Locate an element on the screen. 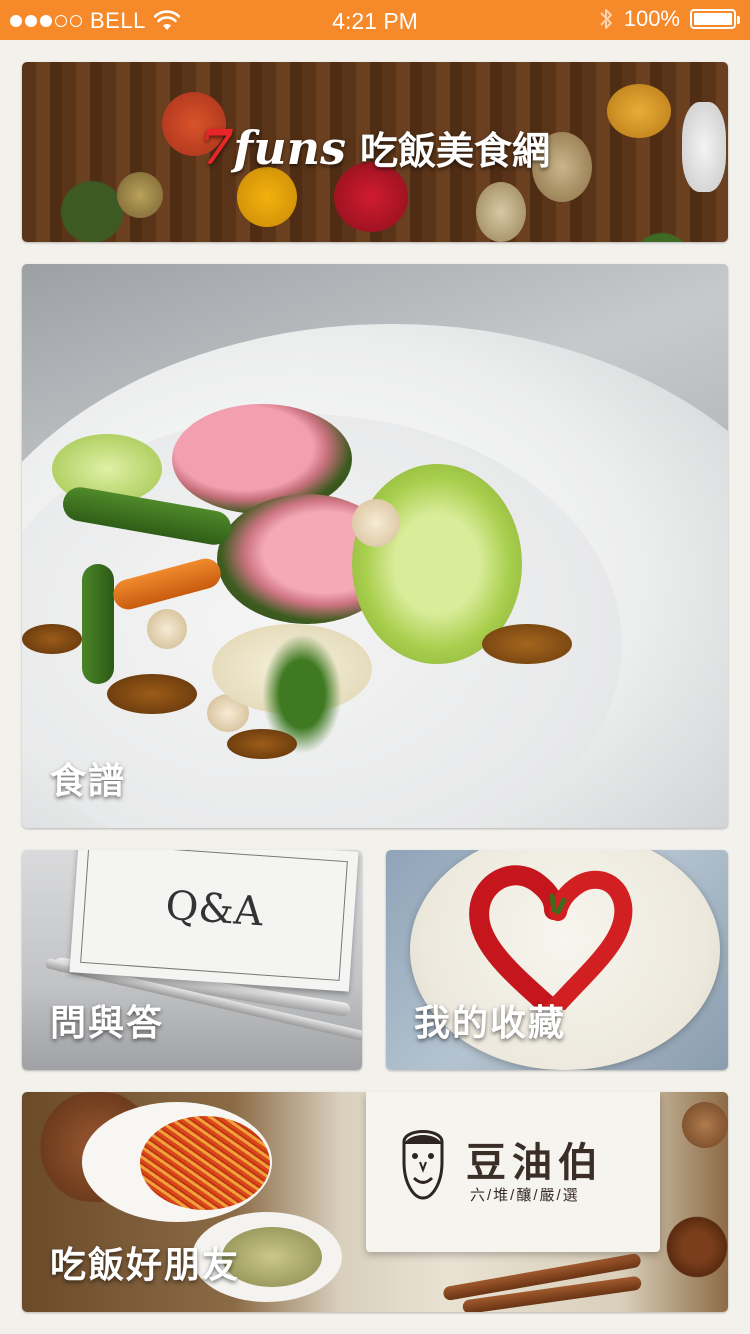  favorites-tile: 我的收藏 is located at coordinates (557, 960).